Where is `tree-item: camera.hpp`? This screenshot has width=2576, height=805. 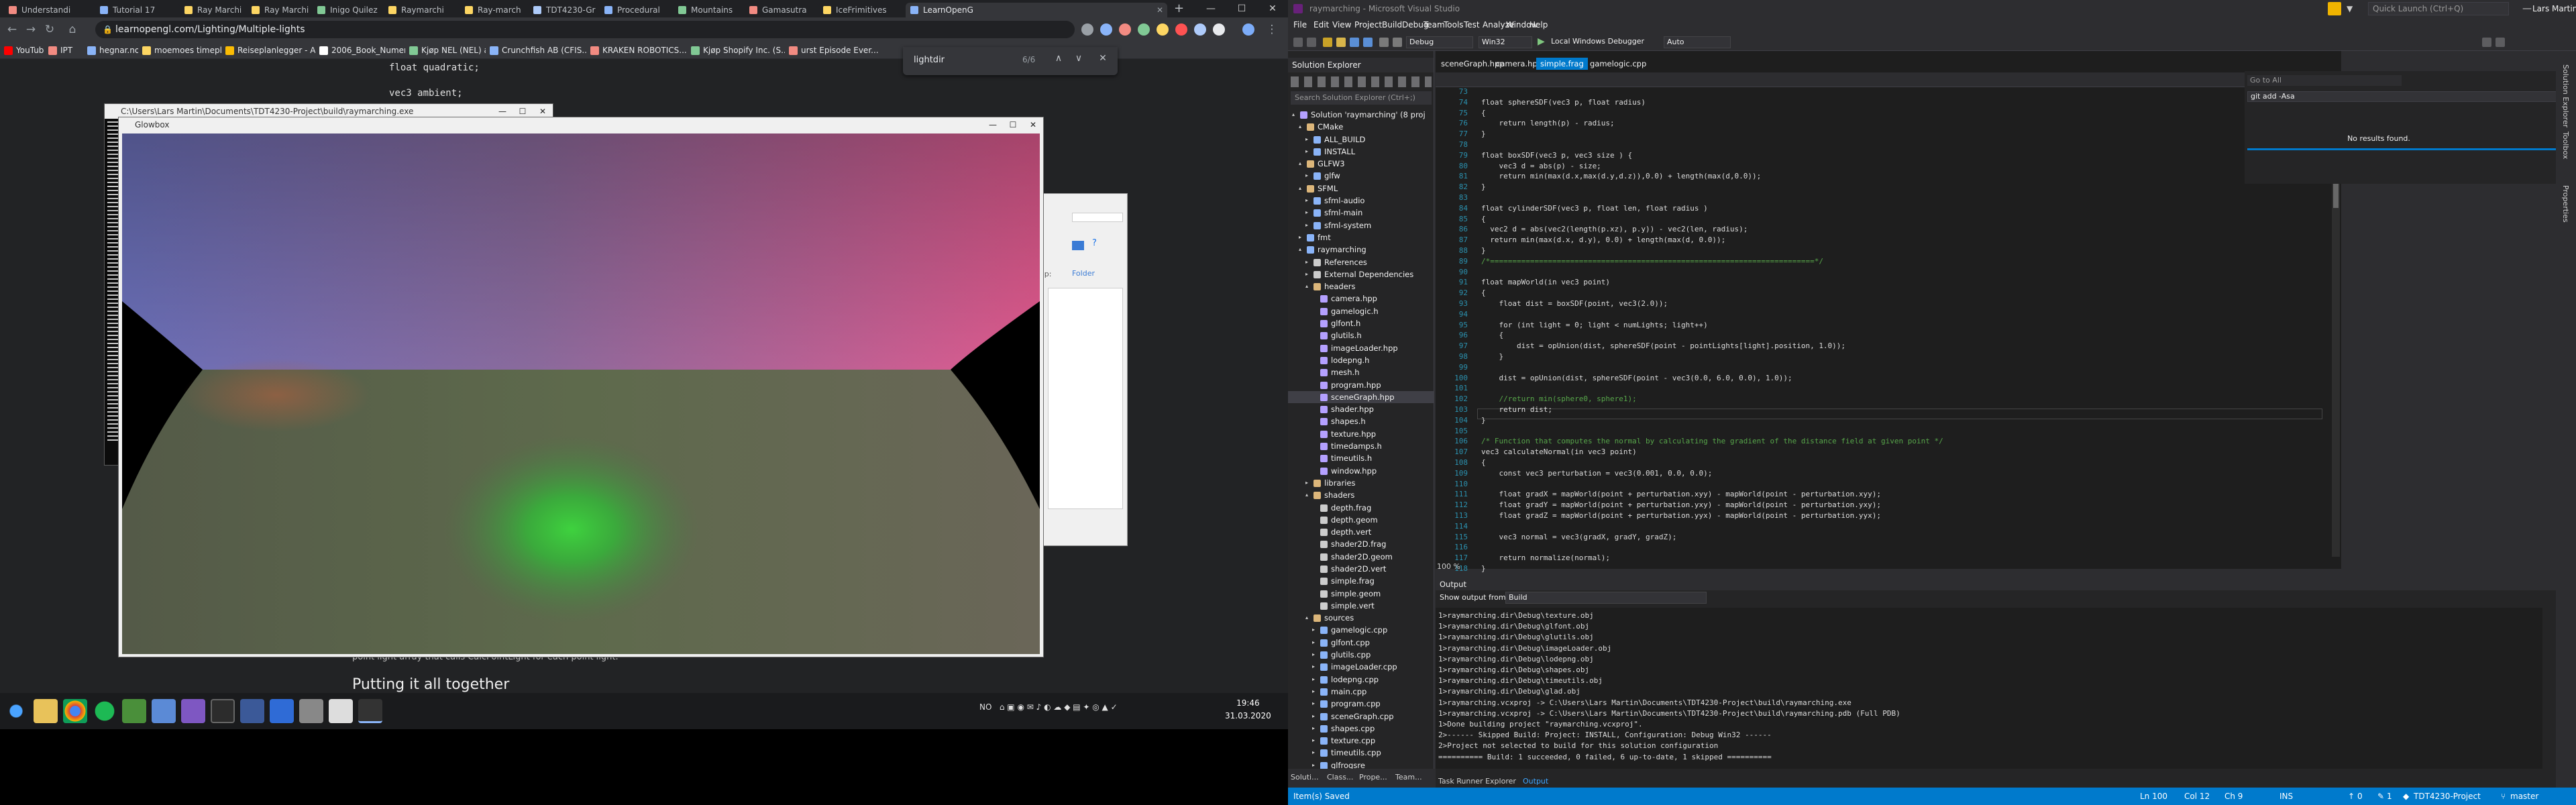
tree-item: camera.hpp is located at coordinates (1361, 298).